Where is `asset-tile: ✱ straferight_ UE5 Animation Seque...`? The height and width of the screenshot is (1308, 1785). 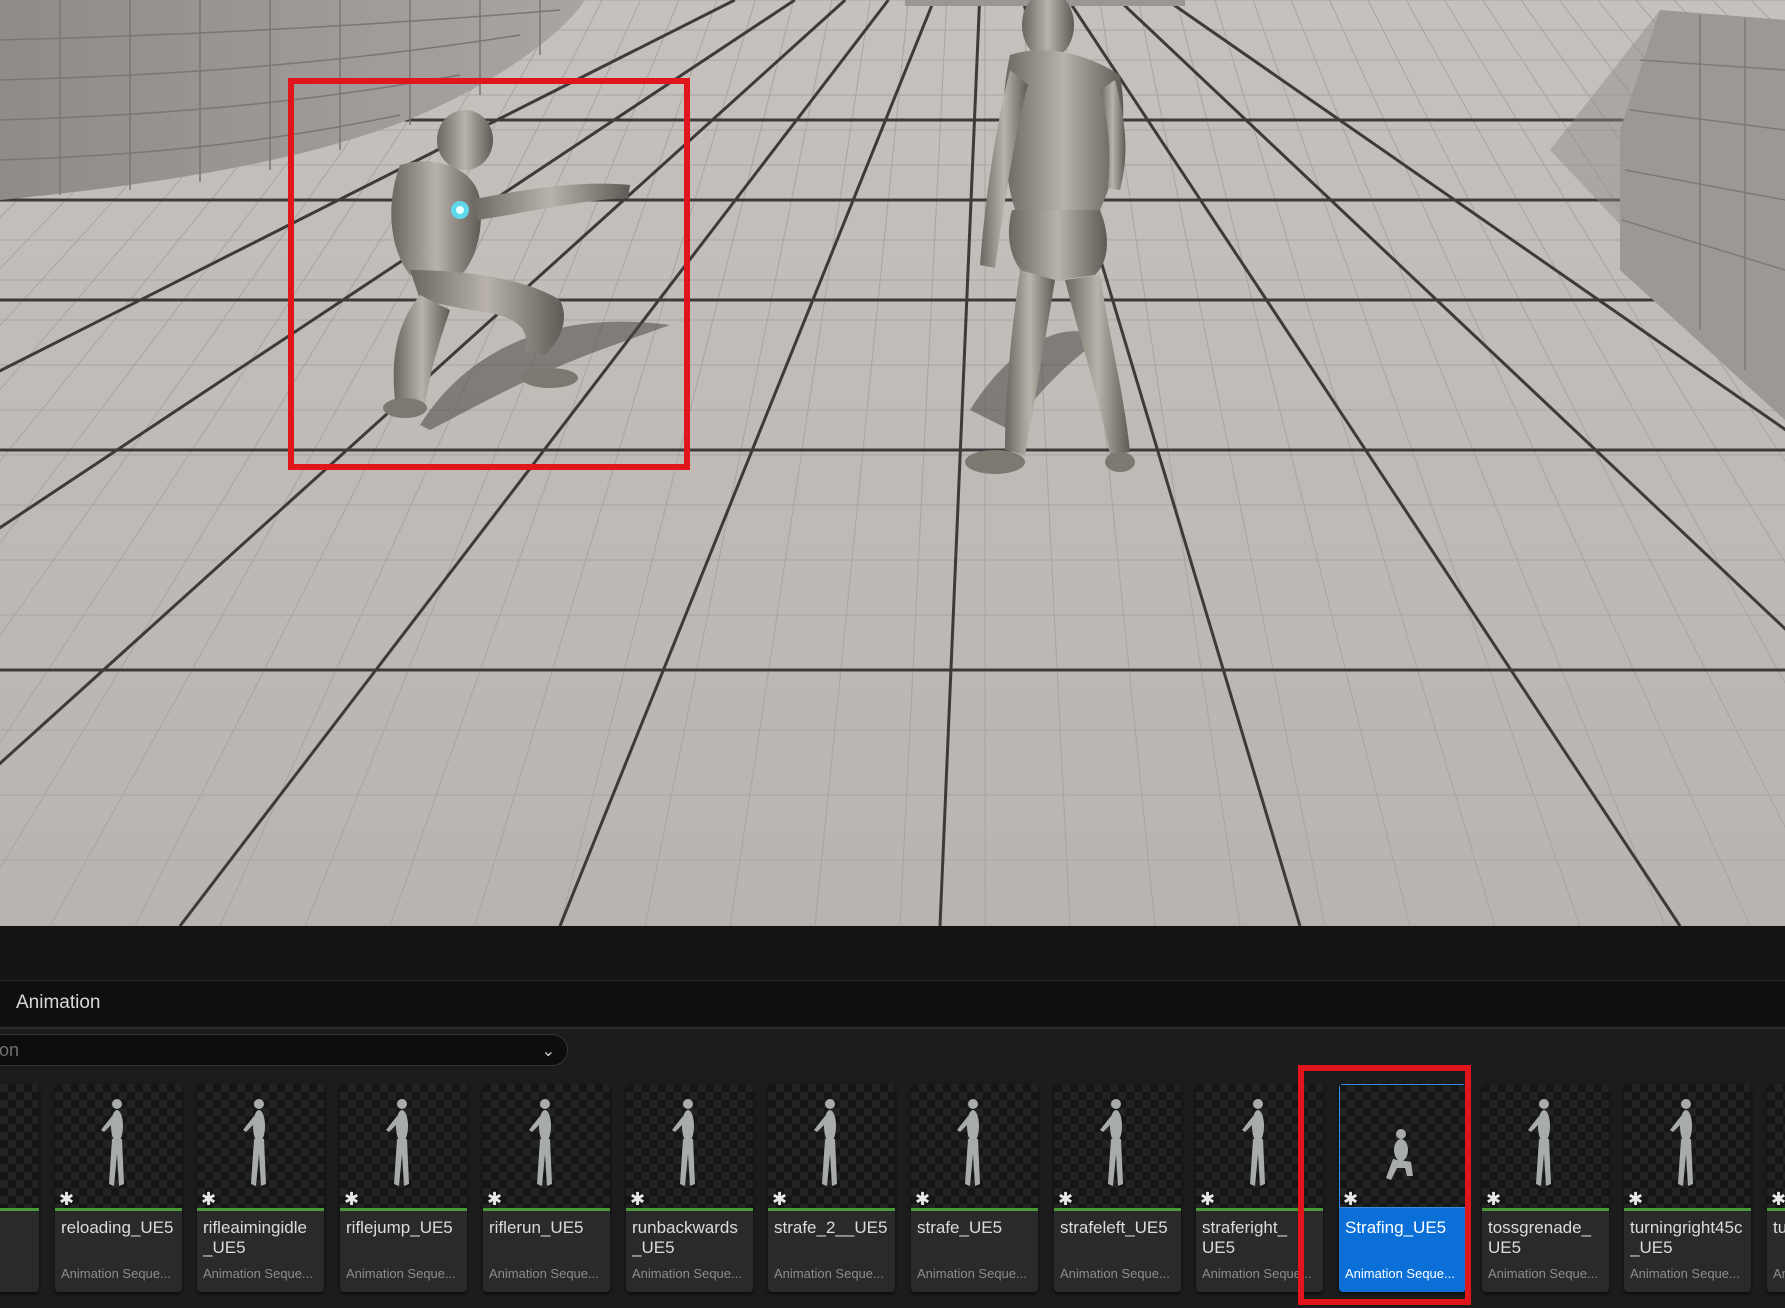 asset-tile: ✱ straferight_ UE5 Animation Seque... is located at coordinates (1259, 1188).